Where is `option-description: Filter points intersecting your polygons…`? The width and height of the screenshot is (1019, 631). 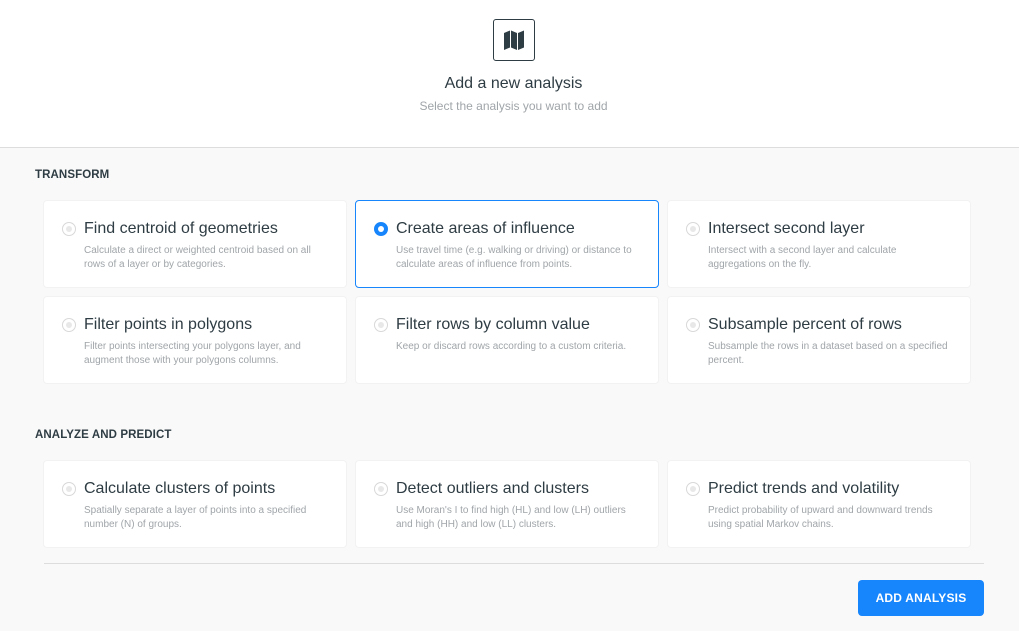 option-description: Filter points intersecting your polygons… is located at coordinates (192, 353).